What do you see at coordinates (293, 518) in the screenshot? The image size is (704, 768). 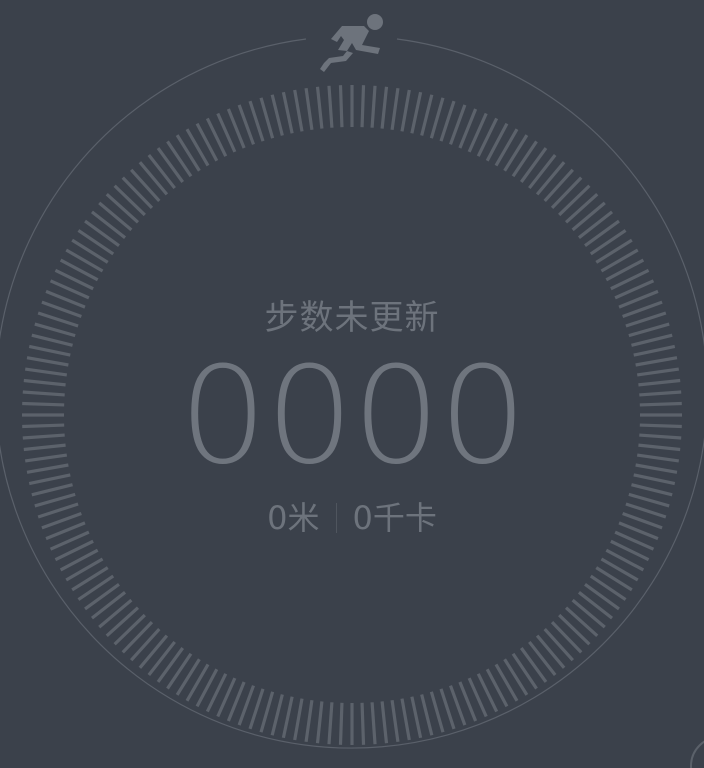 I see `distance-value: 0米` at bounding box center [293, 518].